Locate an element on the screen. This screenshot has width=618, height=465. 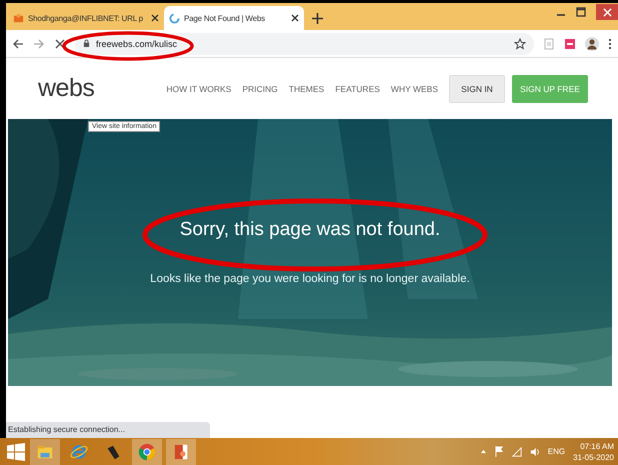
nav-link: HOW IT WORKS is located at coordinates (199, 89).